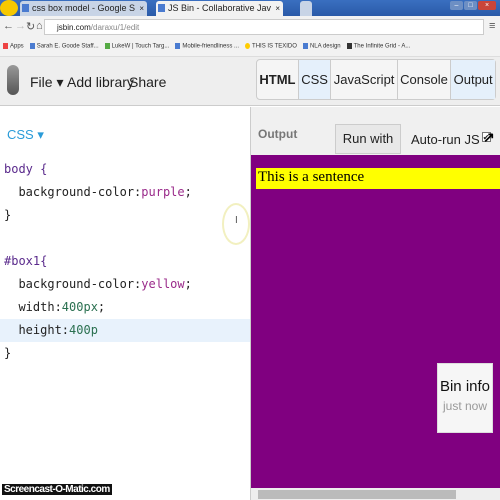 This screenshot has height=500, width=500. Describe the element at coordinates (125, 307) in the screenshot. I see `code-line: width:400px;` at that location.